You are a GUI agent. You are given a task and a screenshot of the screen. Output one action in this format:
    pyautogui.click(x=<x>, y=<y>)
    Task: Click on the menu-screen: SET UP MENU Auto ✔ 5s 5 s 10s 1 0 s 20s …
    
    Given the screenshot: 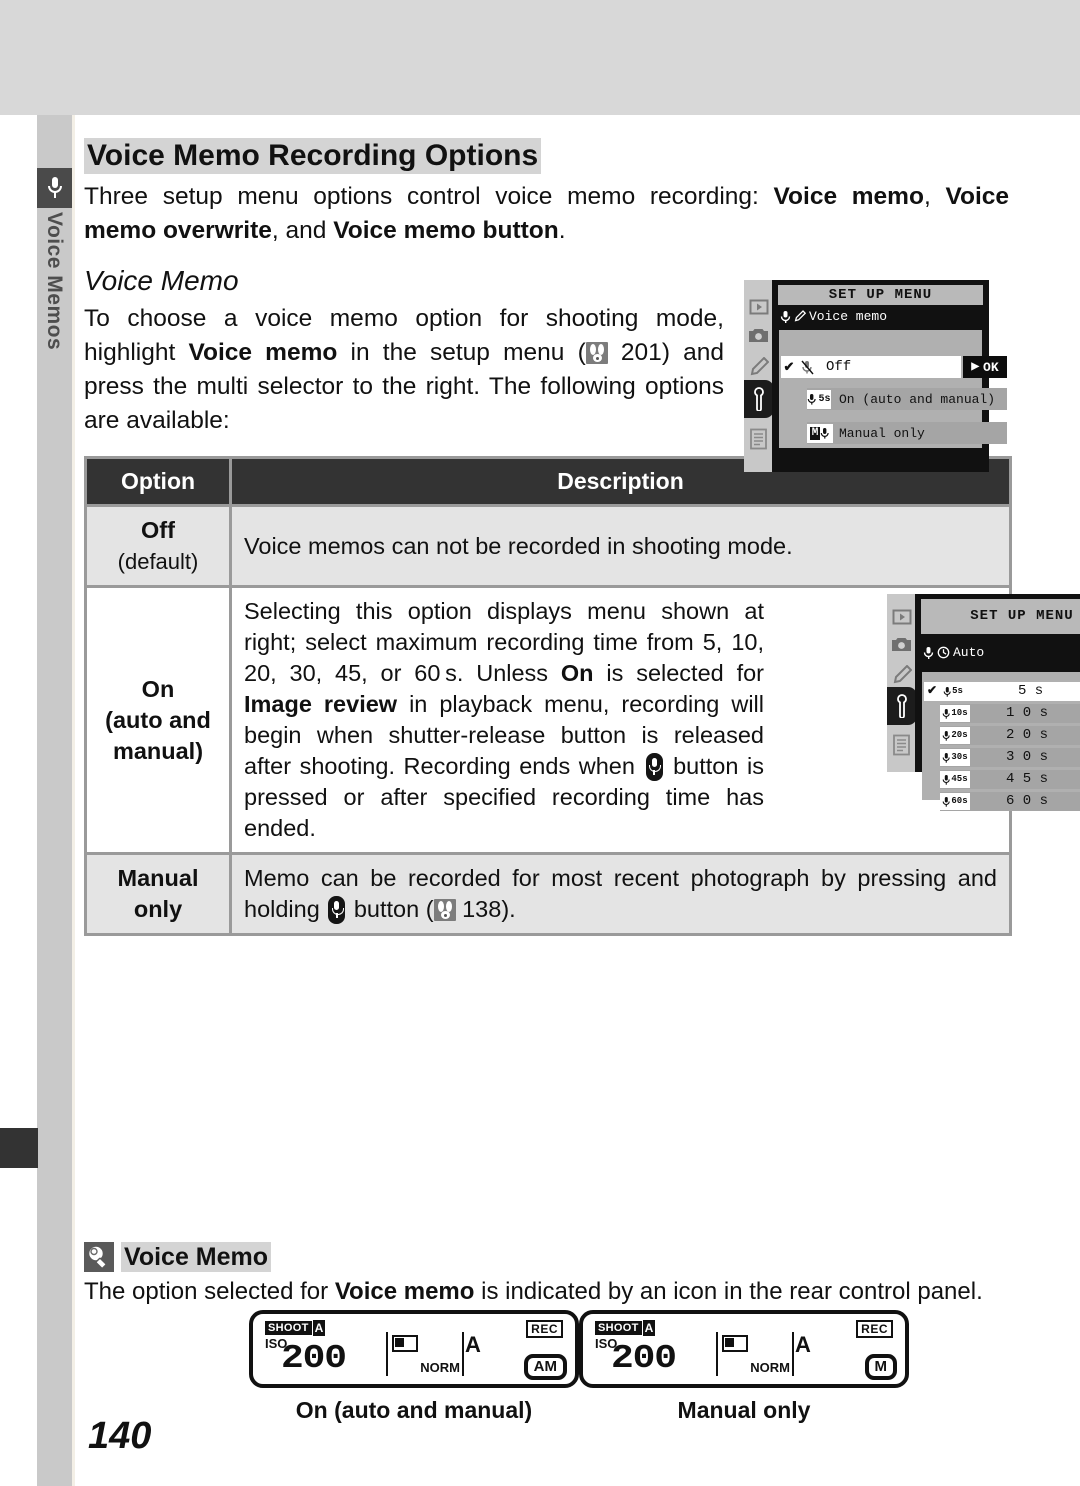 What is the action you would take?
    pyautogui.click(x=997, y=702)
    